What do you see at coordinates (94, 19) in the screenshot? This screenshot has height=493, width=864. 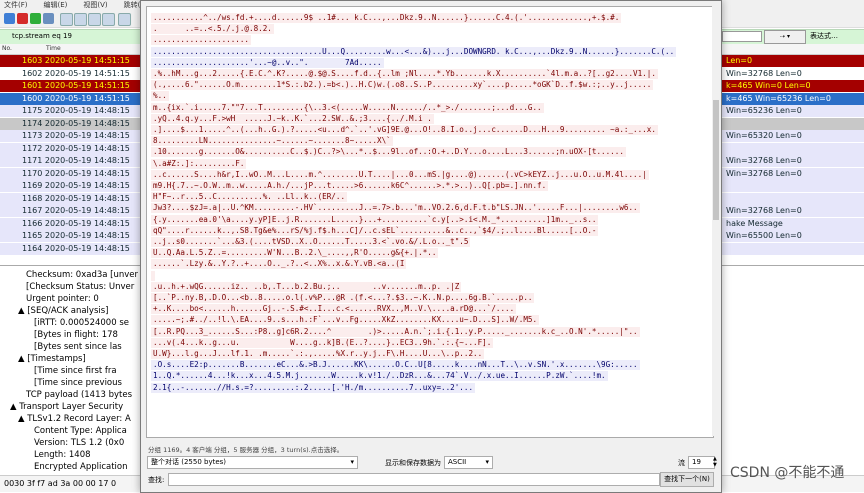 I see `close-file-icon` at bounding box center [94, 19].